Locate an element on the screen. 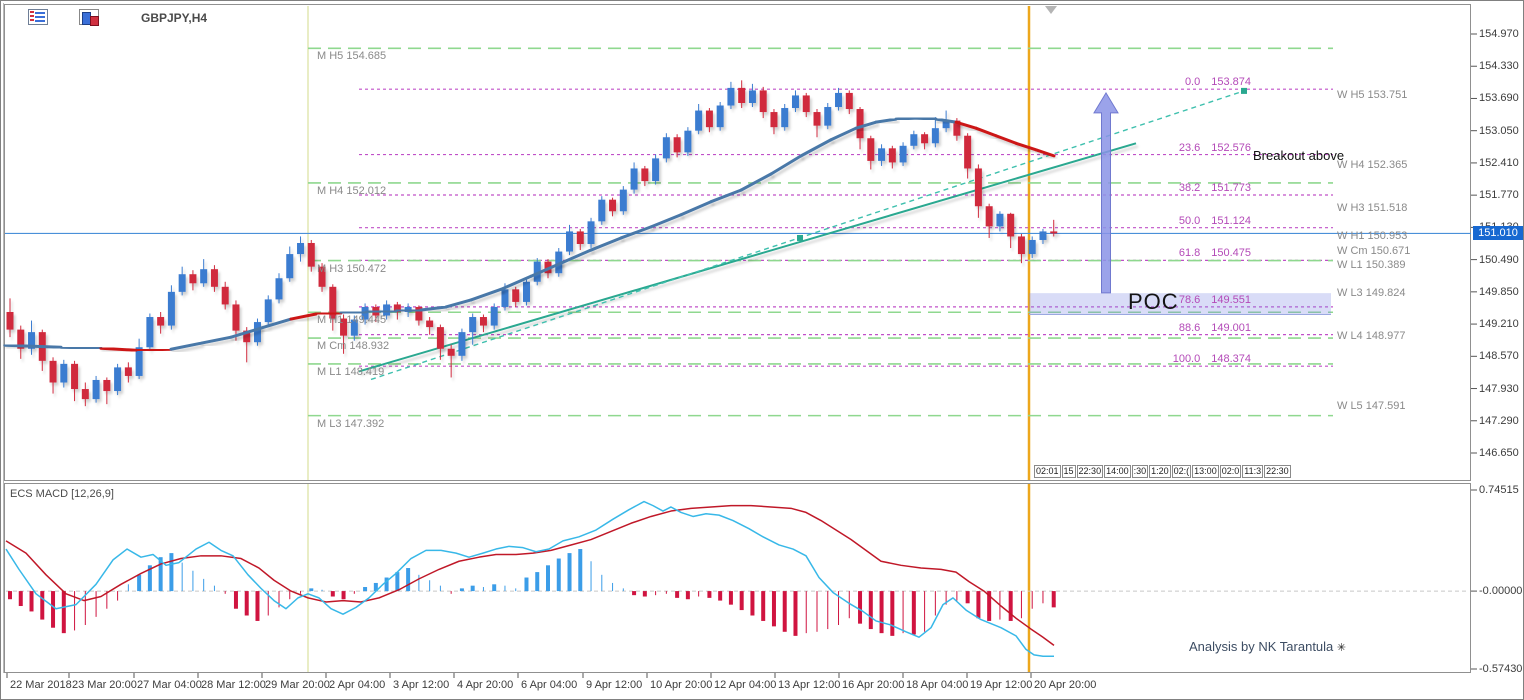 Image resolution: width=1524 pixels, height=700 pixels. price-axis-label: 149.850 is located at coordinates (1499, 291).